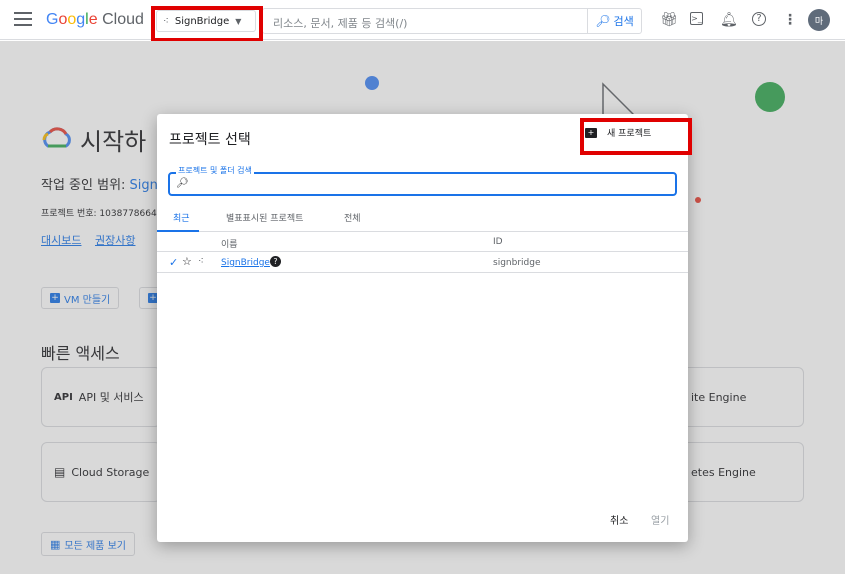 The height and width of the screenshot is (574, 845). What do you see at coordinates (207, 24) in the screenshot?
I see `highlight-project-selector` at bounding box center [207, 24].